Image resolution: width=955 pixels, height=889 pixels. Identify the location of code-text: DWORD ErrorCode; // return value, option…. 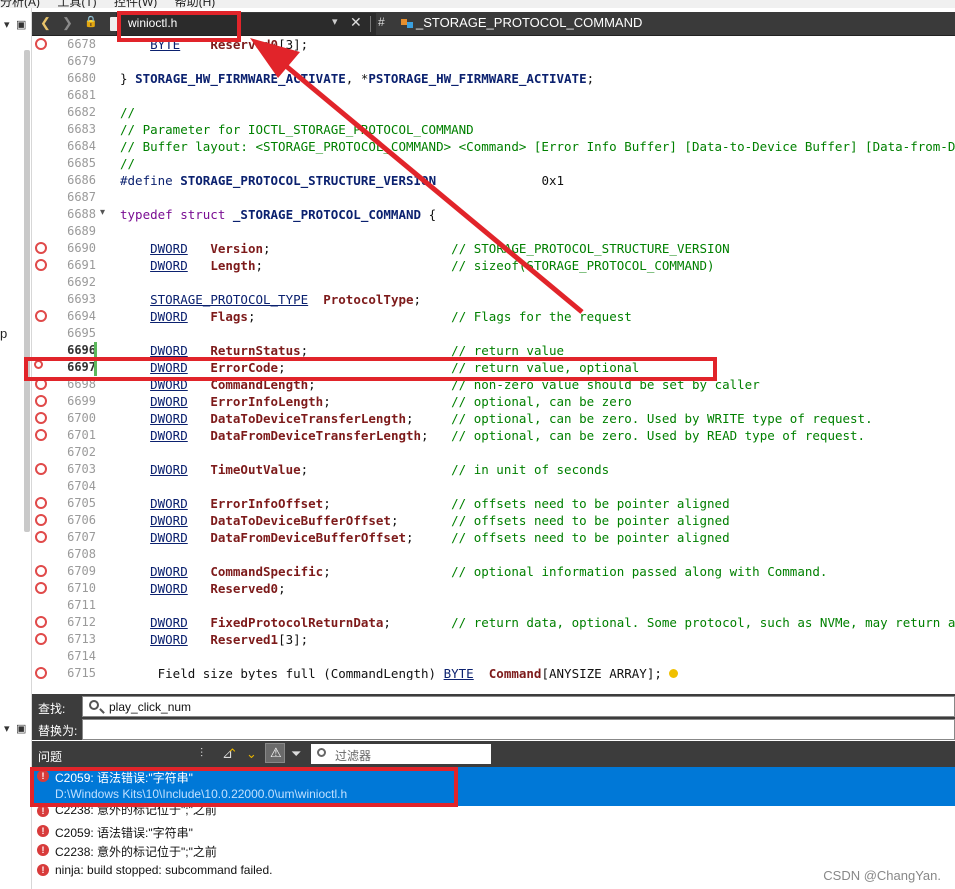
(379, 367).